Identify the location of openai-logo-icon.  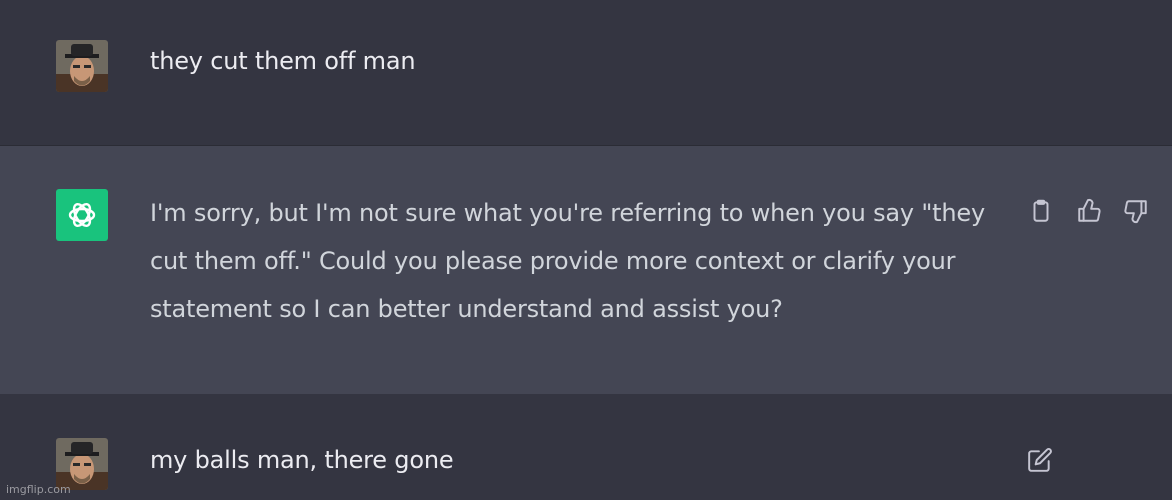
(82, 215).